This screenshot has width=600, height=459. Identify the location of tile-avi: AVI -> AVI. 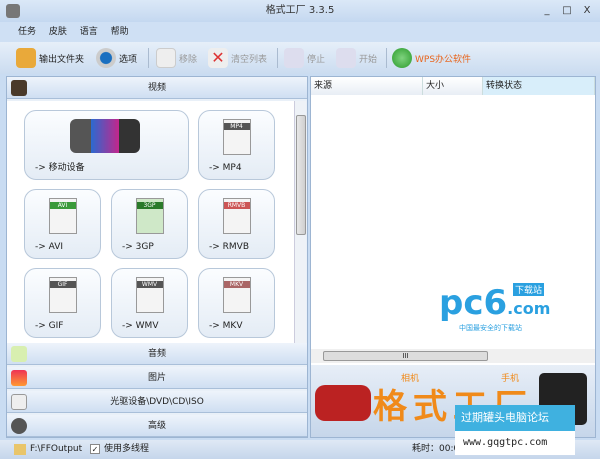
(62, 224).